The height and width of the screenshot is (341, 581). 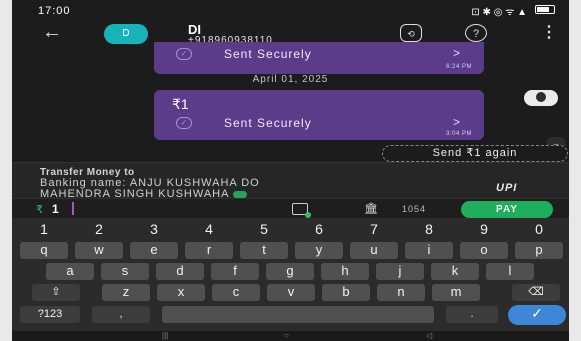 What do you see at coordinates (264, 229) in the screenshot?
I see `key-5: 5` at bounding box center [264, 229].